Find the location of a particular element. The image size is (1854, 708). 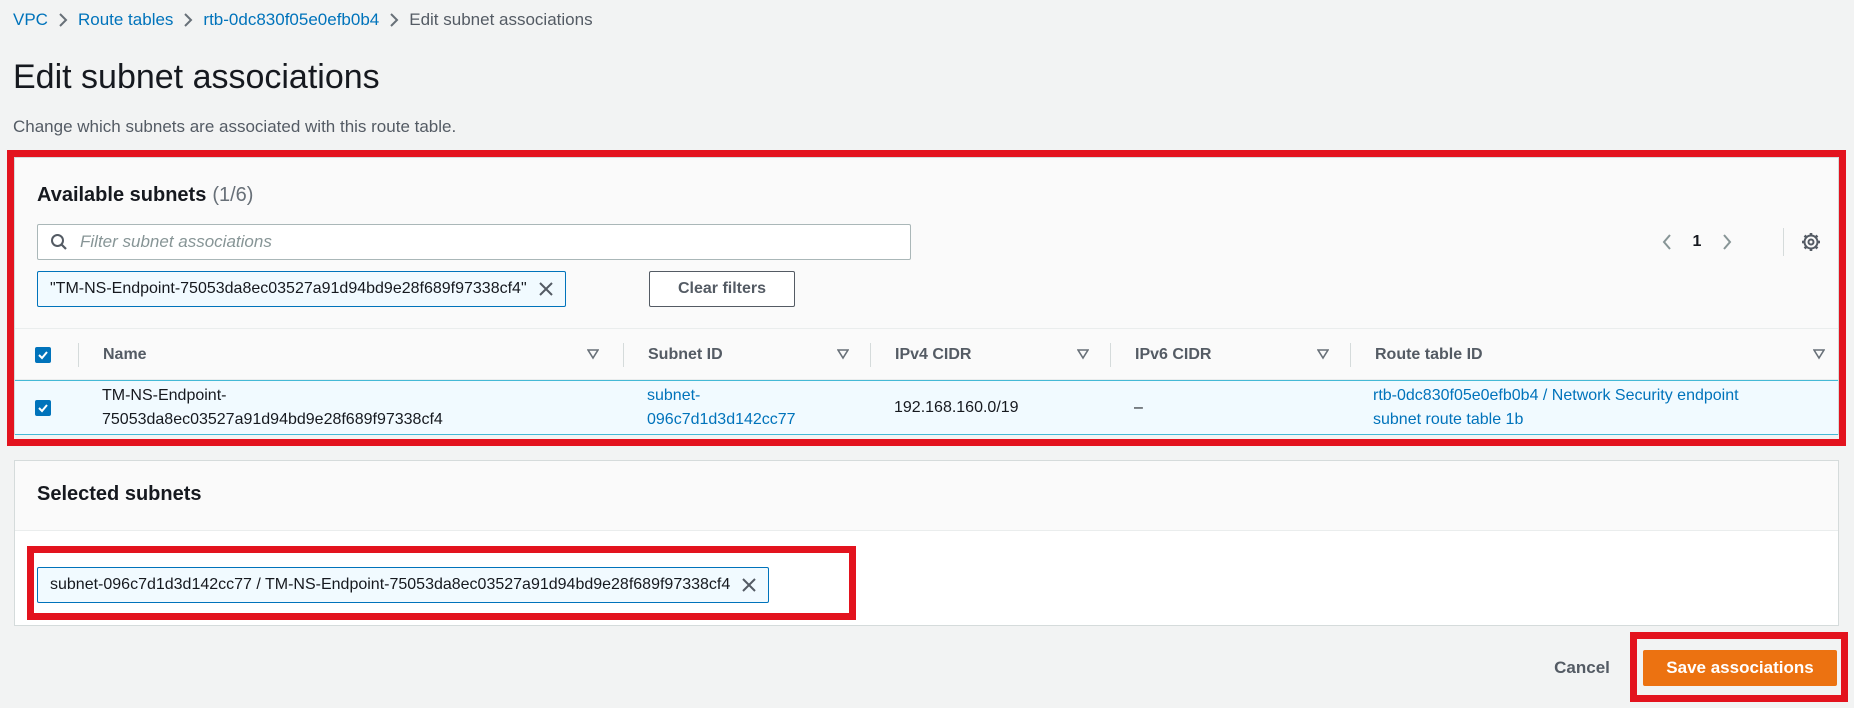

row-checkbox is located at coordinates (43, 407).